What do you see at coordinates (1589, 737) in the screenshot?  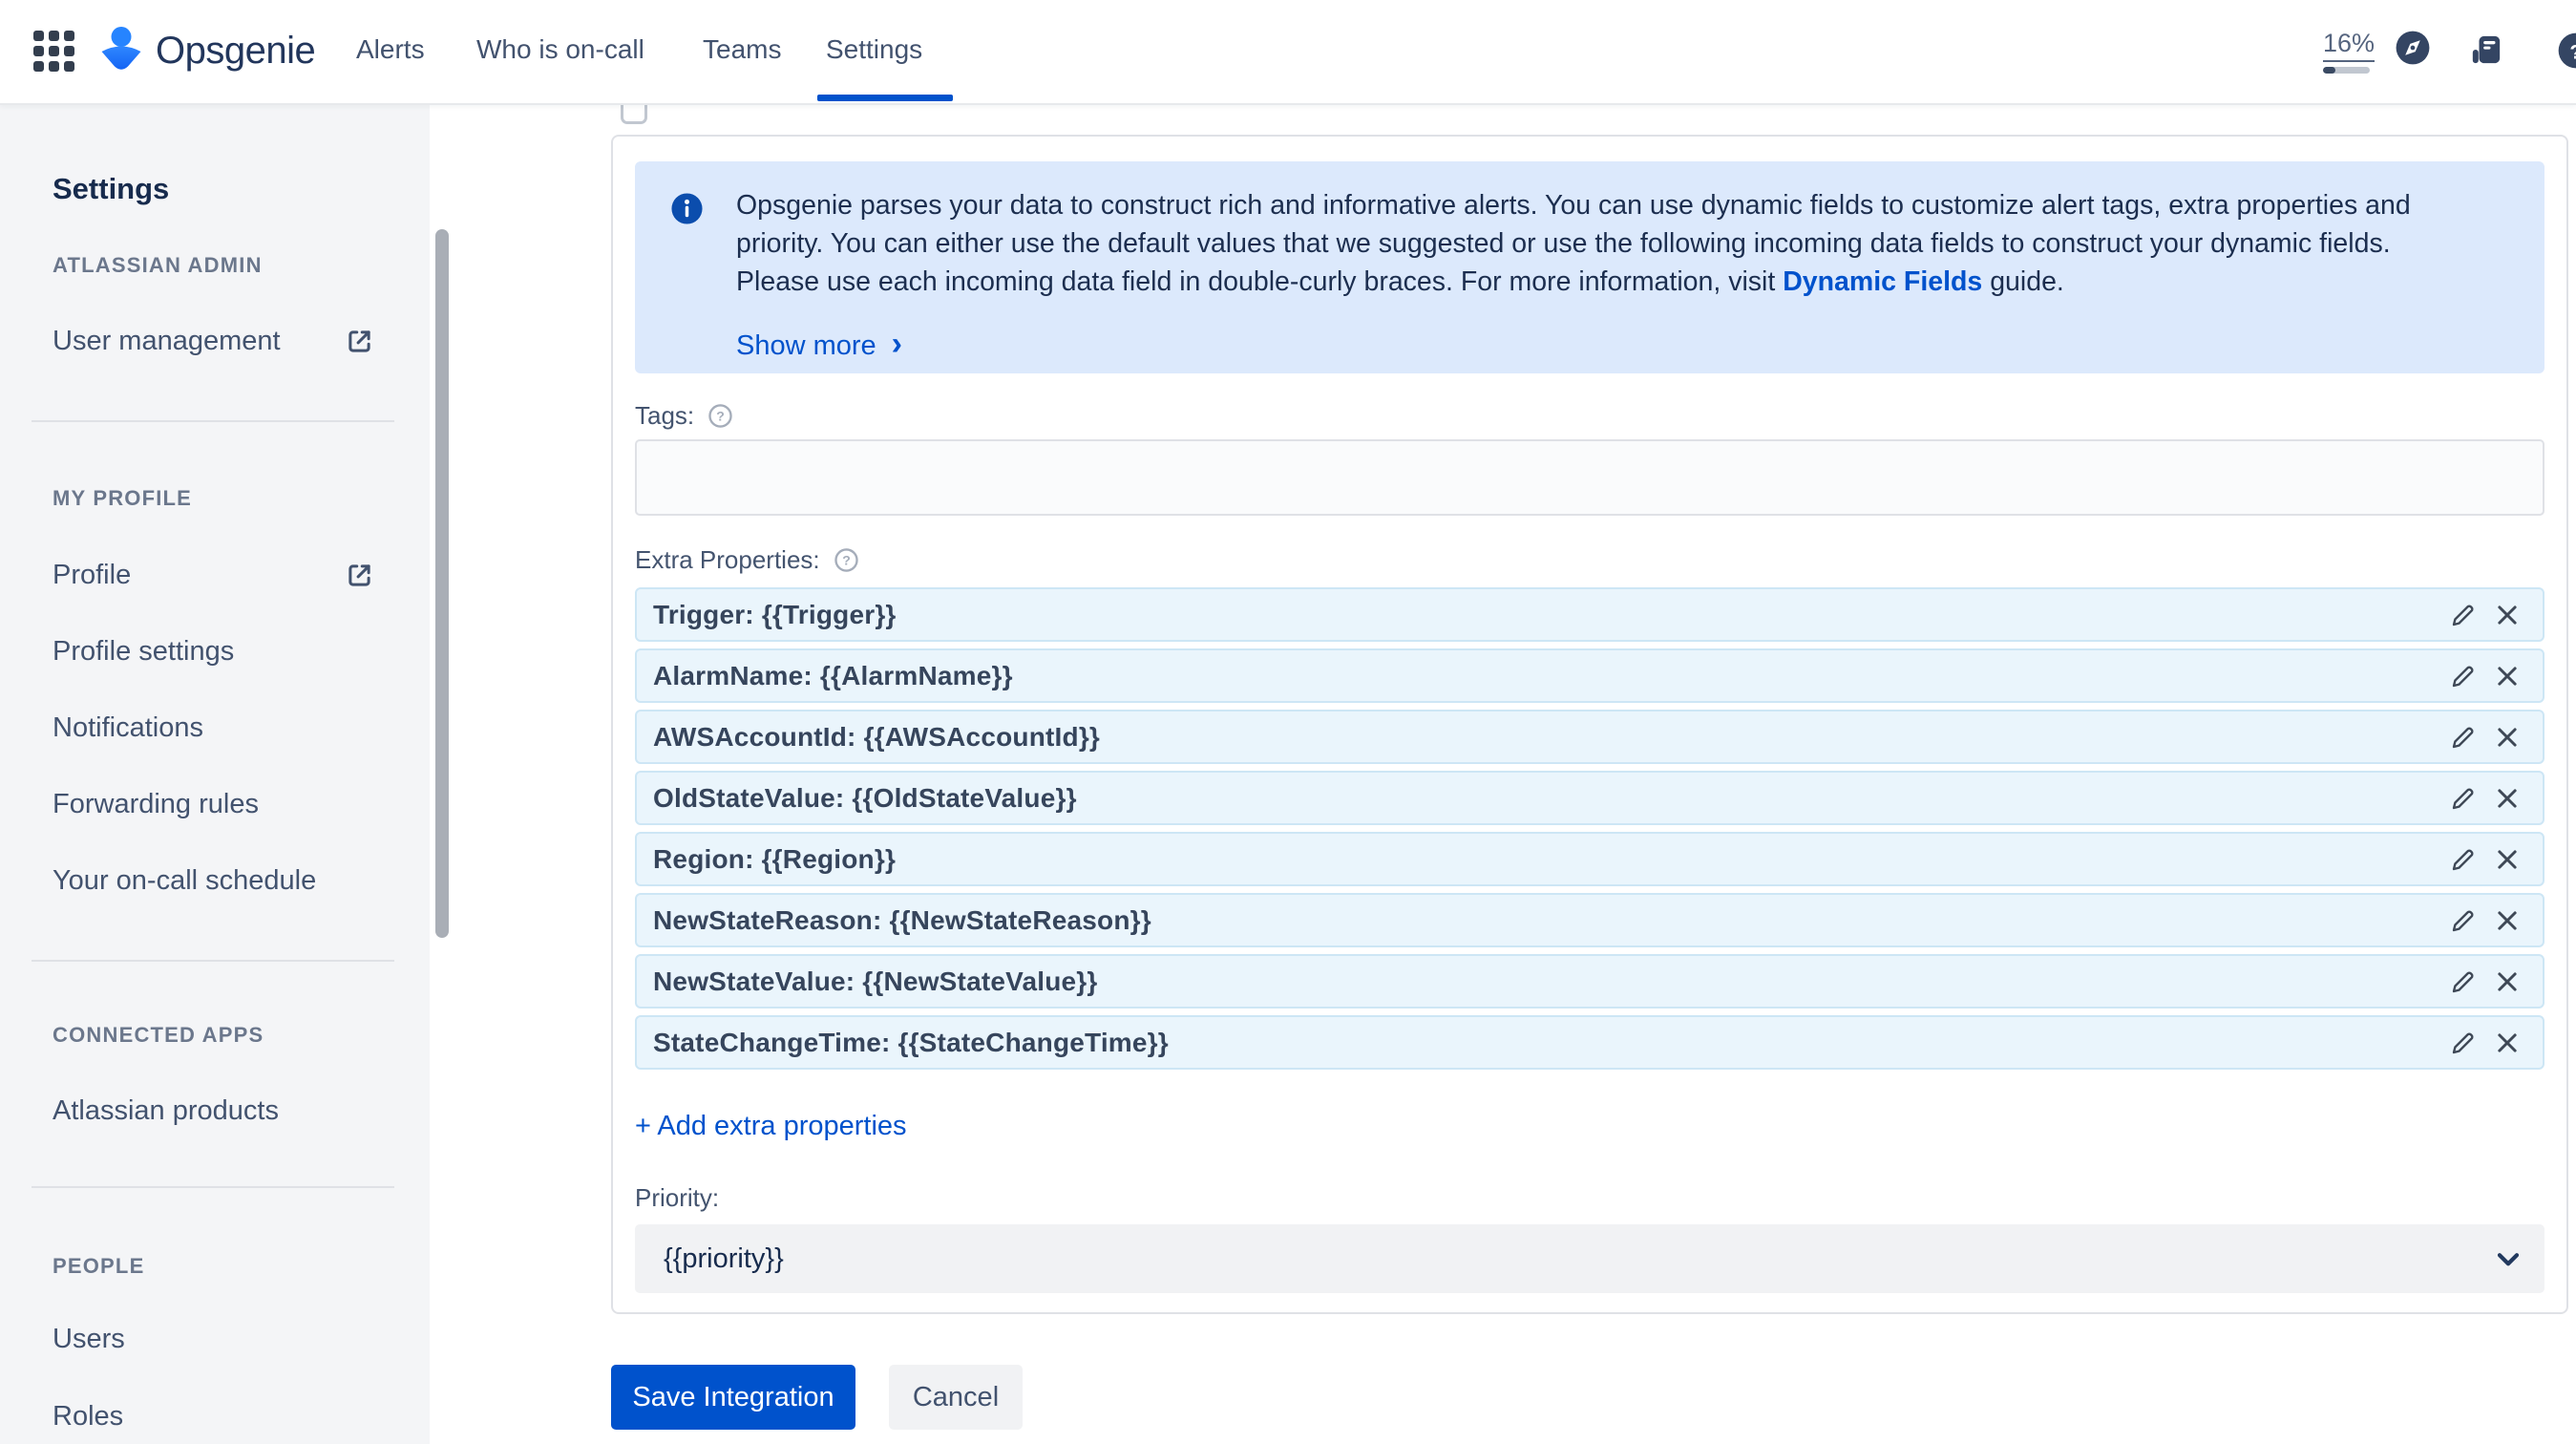 I see `property-row: AWSAccountId: {{AWSAccountId}}` at bounding box center [1589, 737].